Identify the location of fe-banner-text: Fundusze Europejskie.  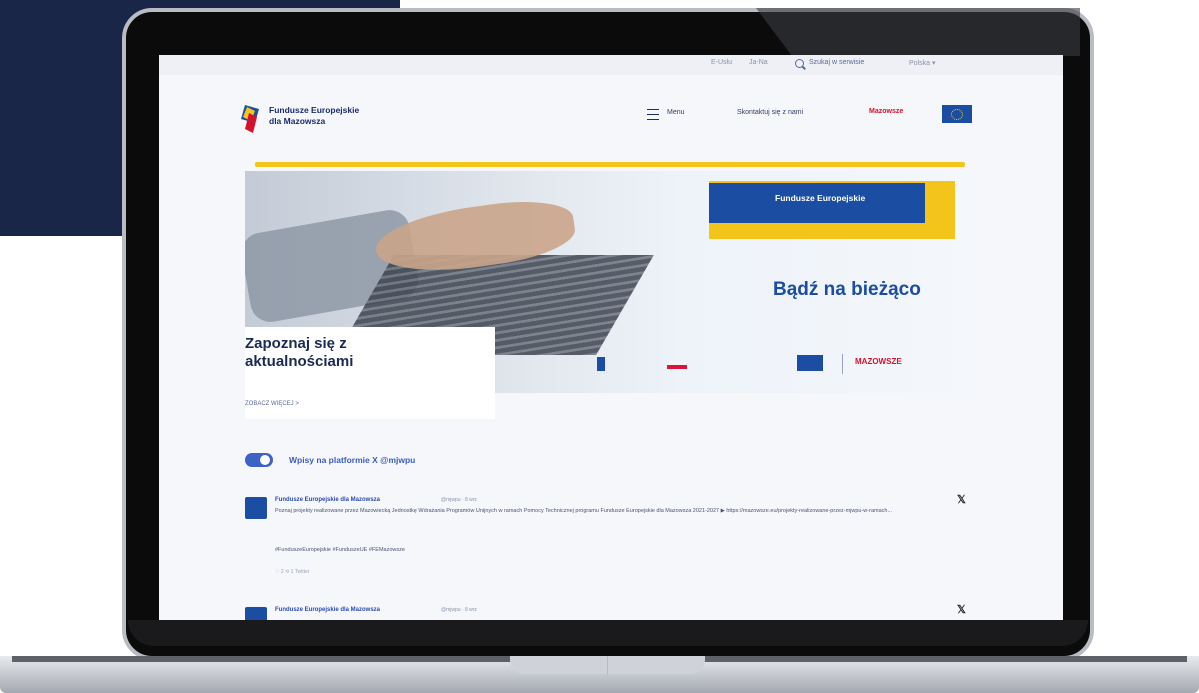
(820, 198).